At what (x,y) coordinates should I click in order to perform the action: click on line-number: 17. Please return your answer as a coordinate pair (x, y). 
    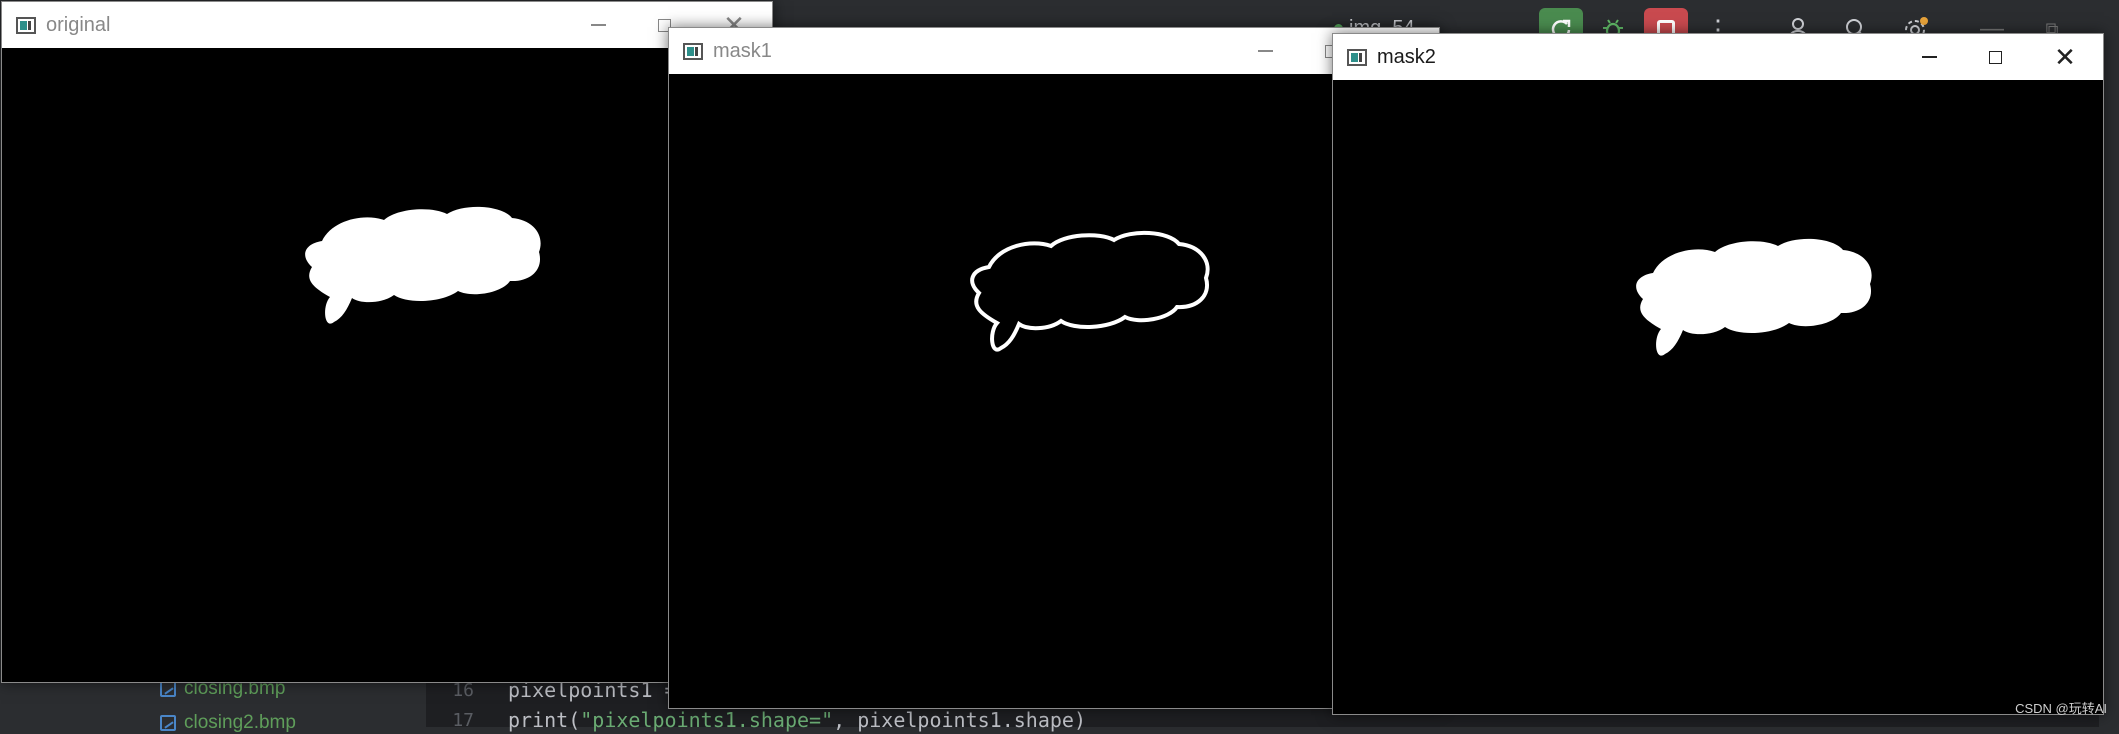
    Looking at the image, I should click on (463, 720).